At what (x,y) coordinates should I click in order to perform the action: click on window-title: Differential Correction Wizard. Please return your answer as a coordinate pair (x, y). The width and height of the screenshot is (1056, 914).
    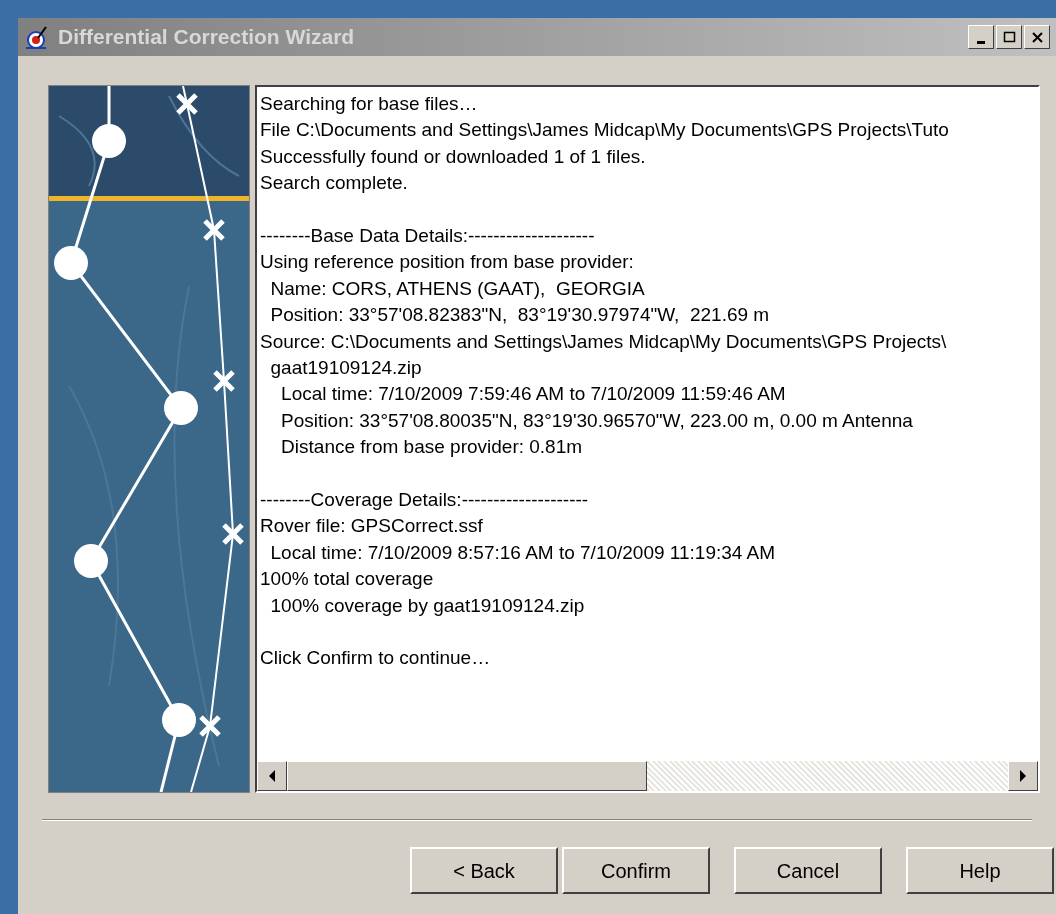
    Looking at the image, I should click on (207, 37).